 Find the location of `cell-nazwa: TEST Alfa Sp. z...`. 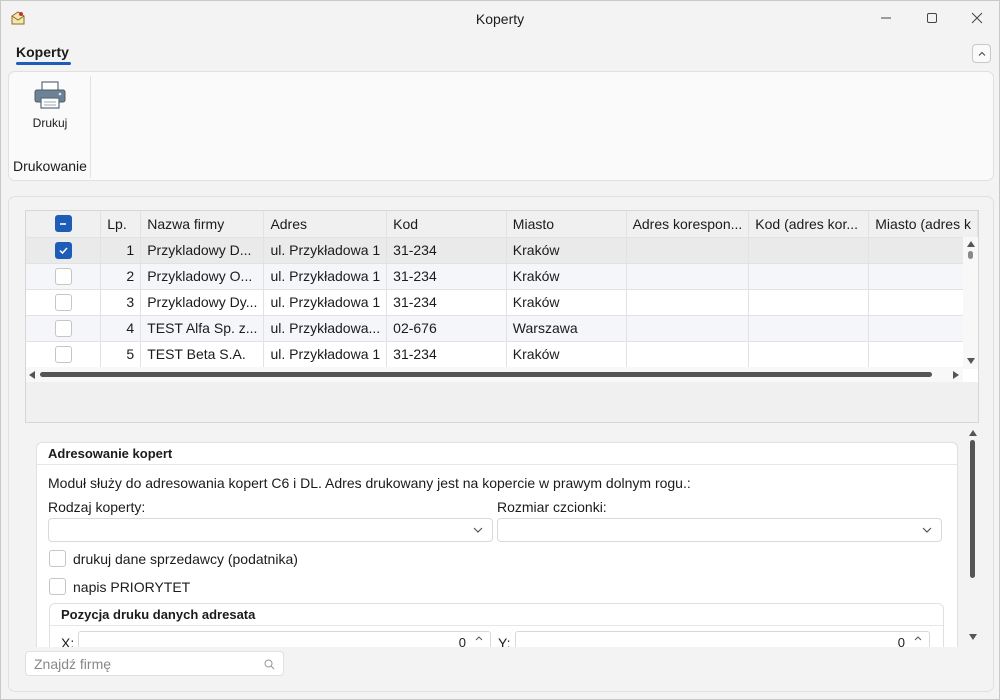

cell-nazwa: TEST Alfa Sp. z... is located at coordinates (202, 328).